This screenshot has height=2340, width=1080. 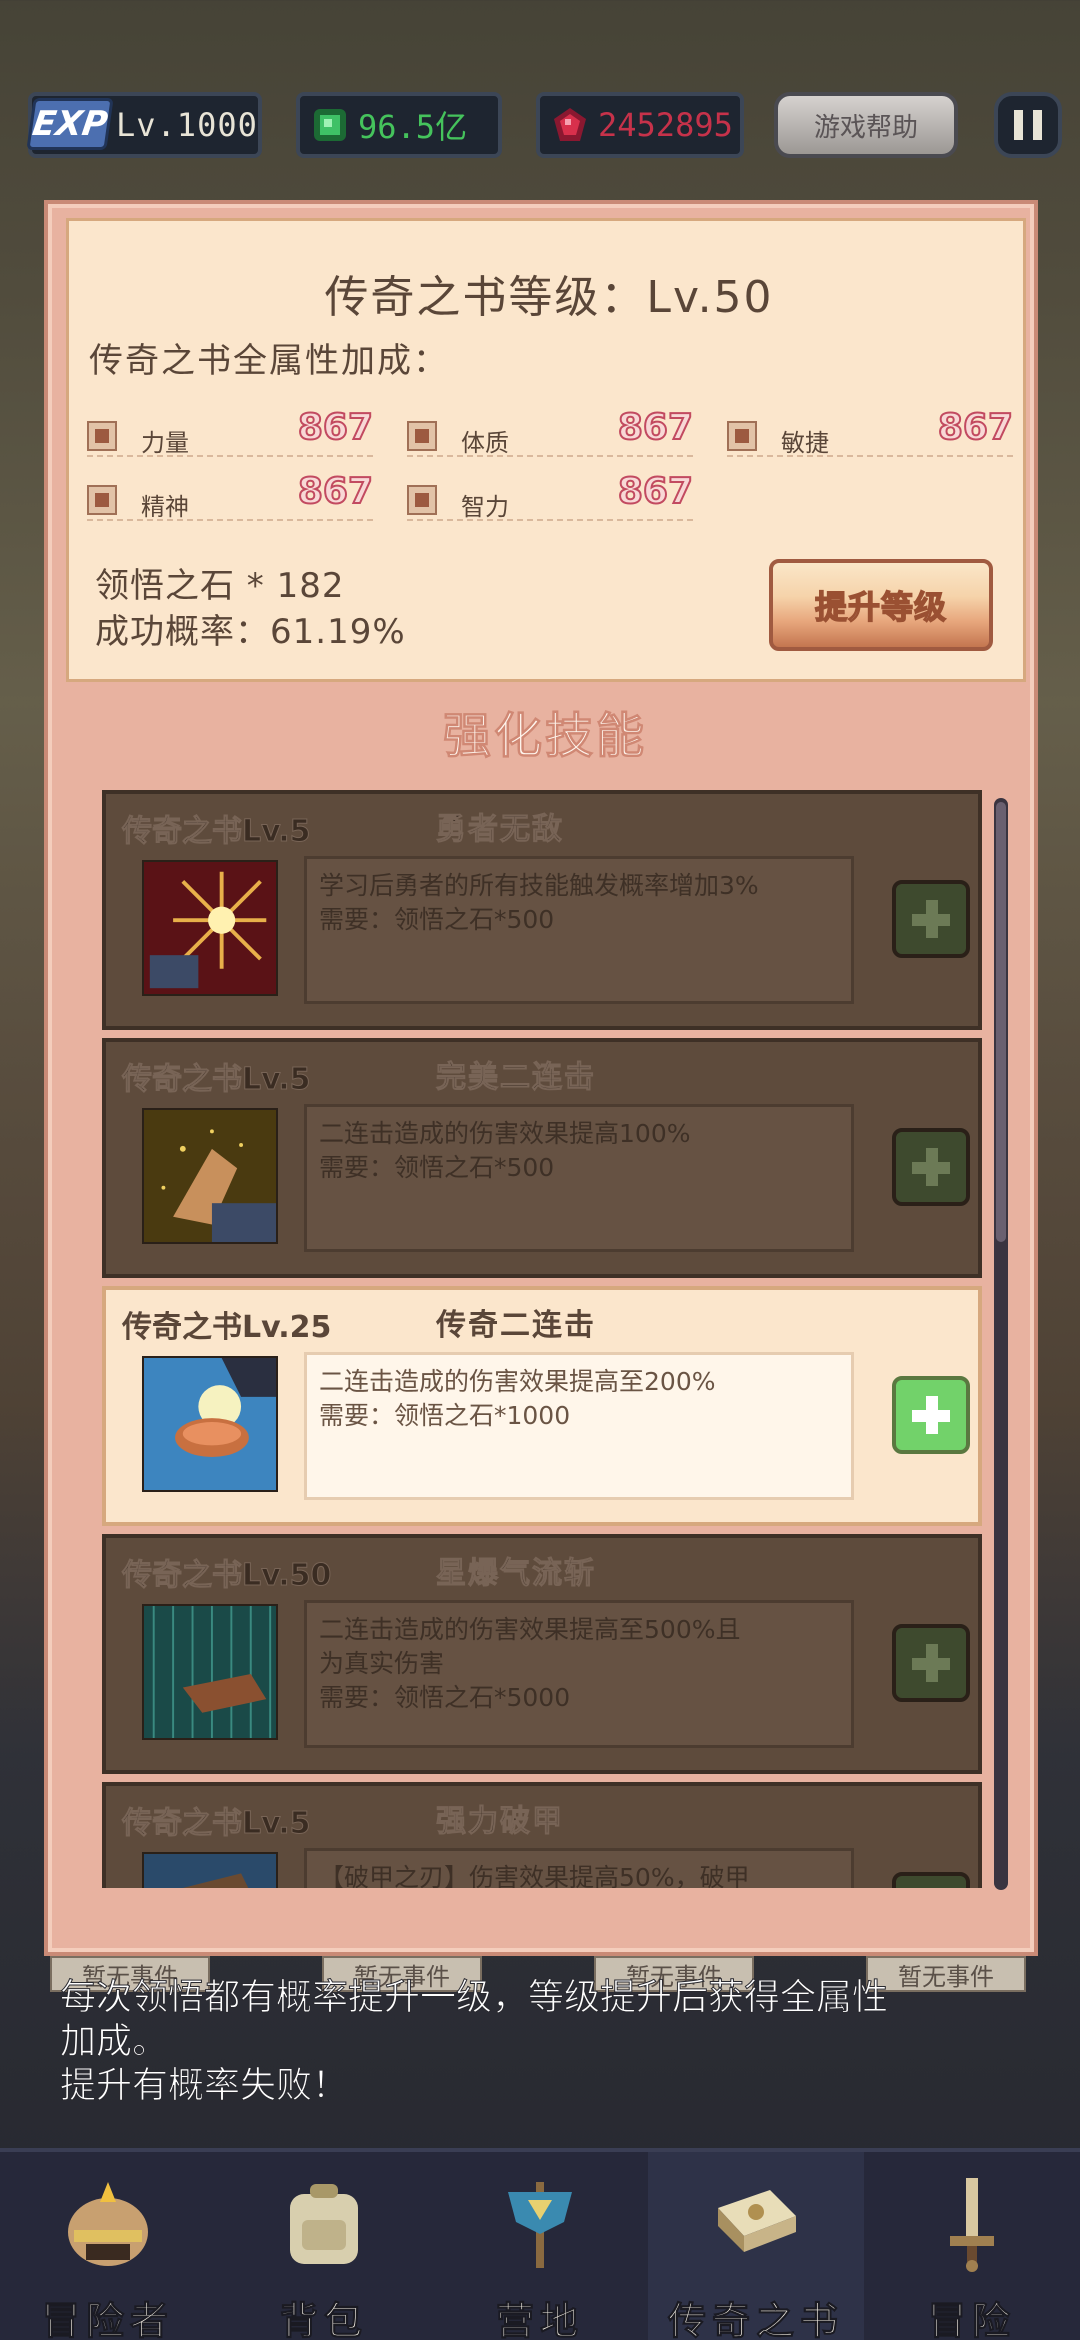 I want to click on stat-spirit: 精神 867, so click(x=230, y=495).